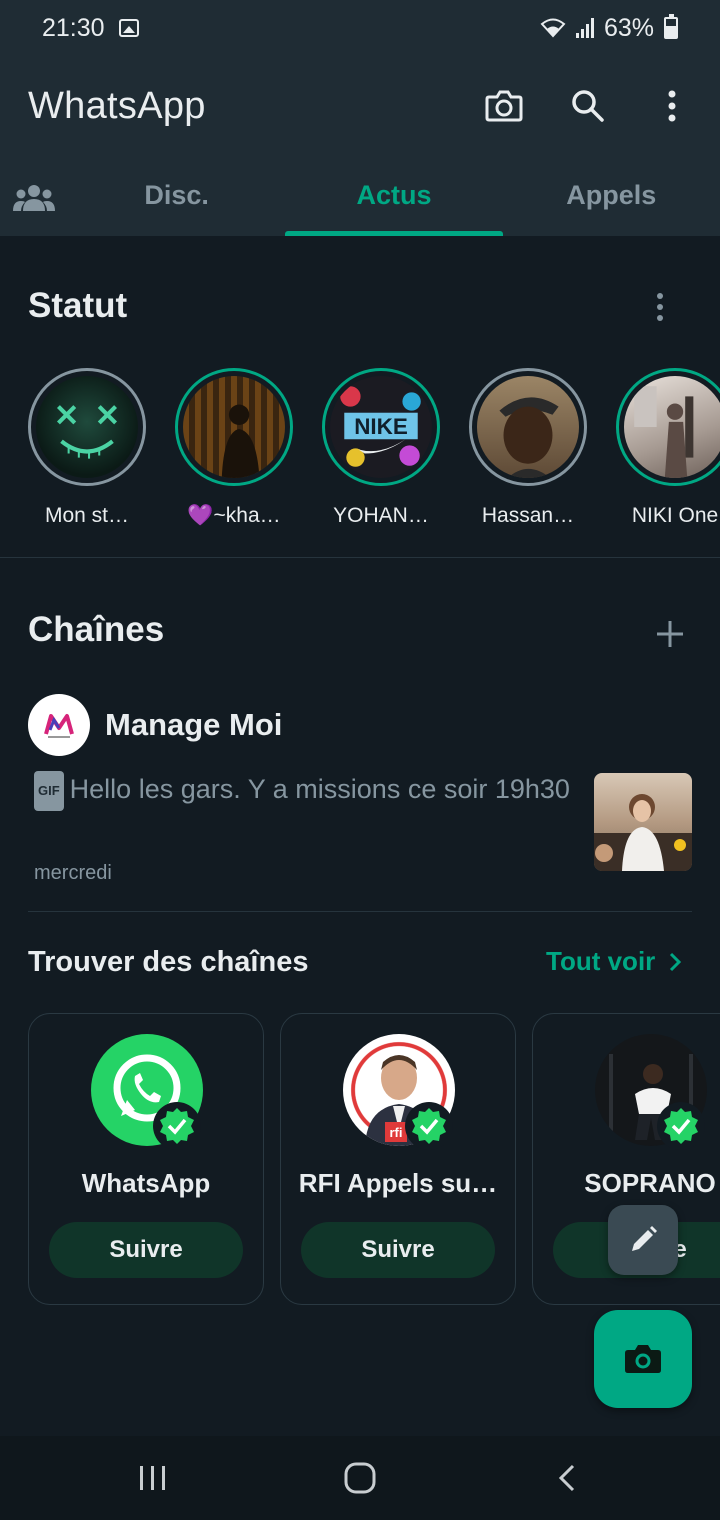 The width and height of the screenshot is (720, 1520). Describe the element at coordinates (650, 1183) in the screenshot. I see `channel-card-name: SOPRANO` at that location.